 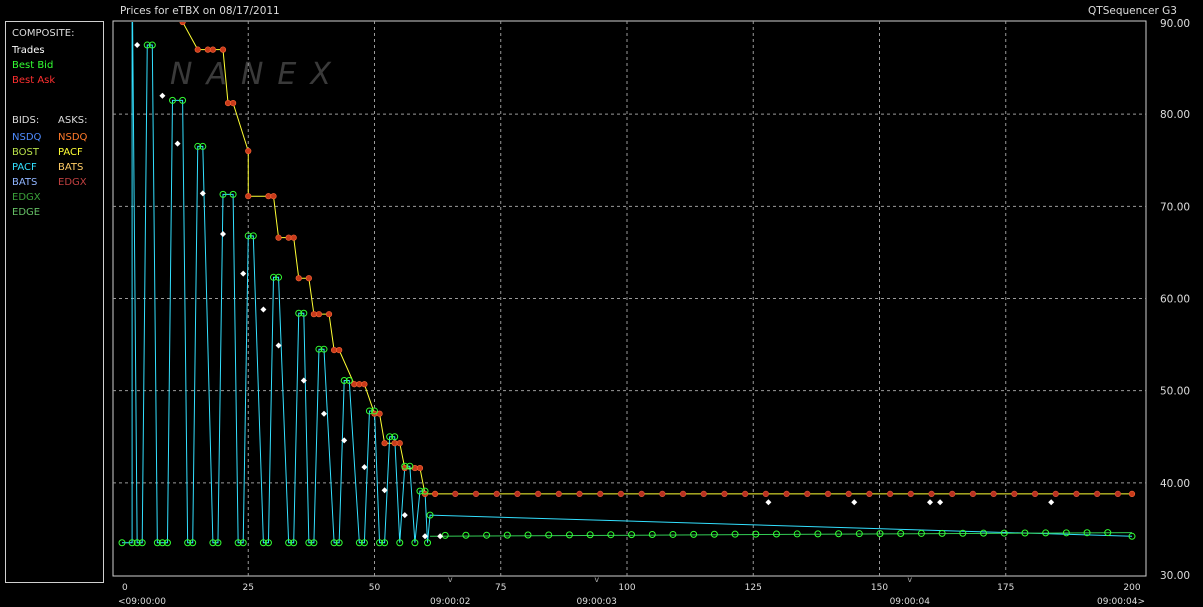 What do you see at coordinates (142, 602) in the screenshot?
I see `time-label: <09:00:00` at bounding box center [142, 602].